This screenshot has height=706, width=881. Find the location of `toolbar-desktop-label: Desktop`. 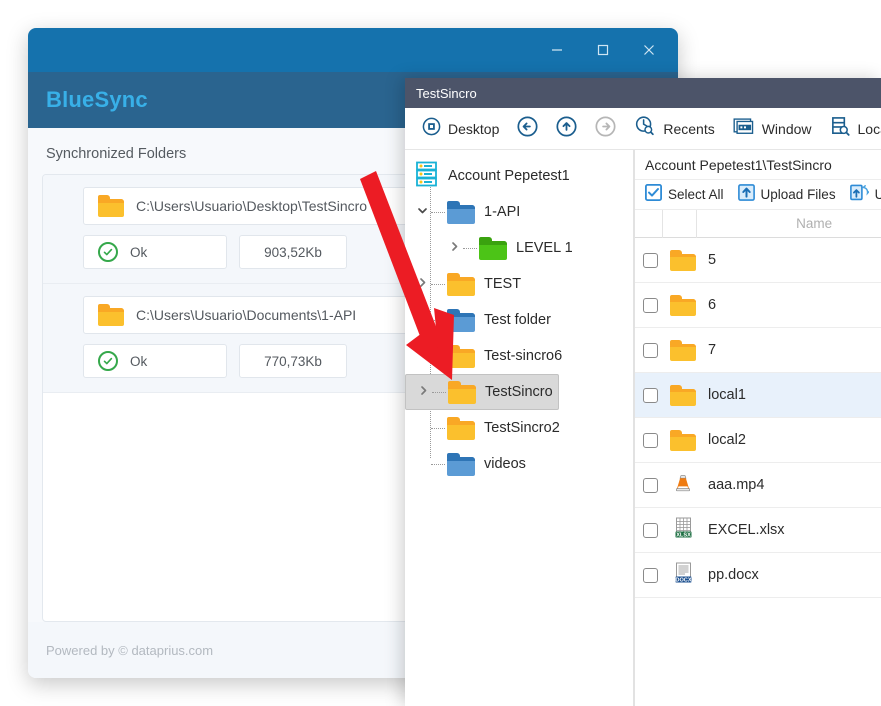

toolbar-desktop-label: Desktop is located at coordinates (474, 128).